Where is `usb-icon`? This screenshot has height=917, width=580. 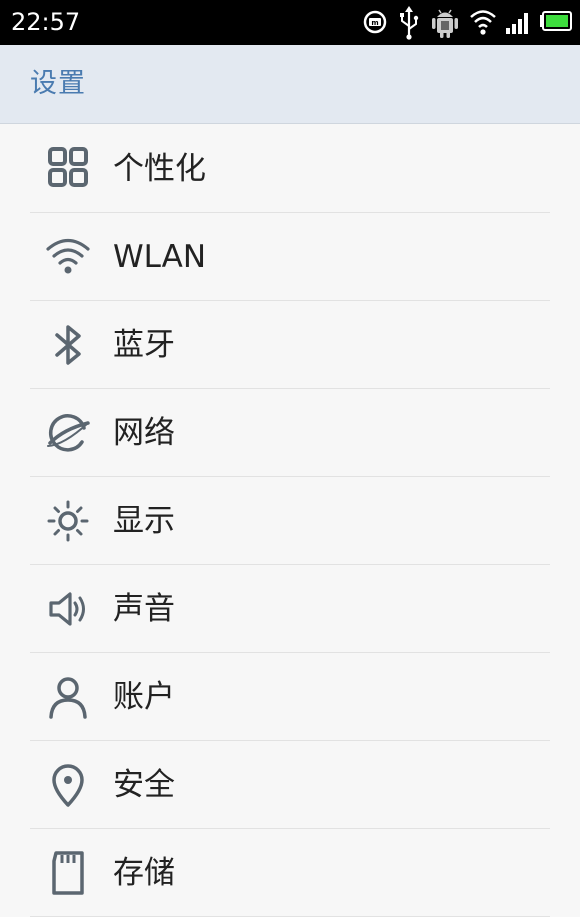
usb-icon is located at coordinates (409, 23).